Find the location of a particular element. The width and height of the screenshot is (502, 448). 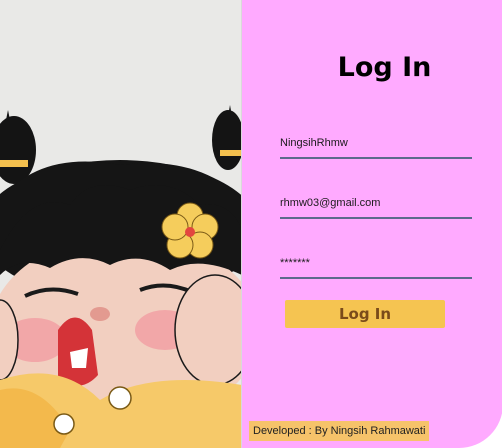

username-field is located at coordinates (376, 141).